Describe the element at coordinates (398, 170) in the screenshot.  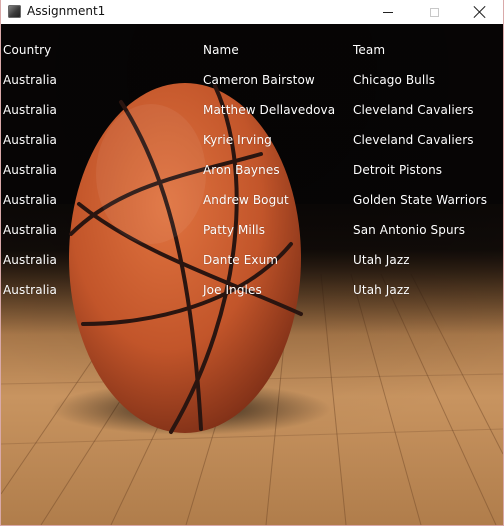
I see `row-4-team: Detroit Pistons` at that location.